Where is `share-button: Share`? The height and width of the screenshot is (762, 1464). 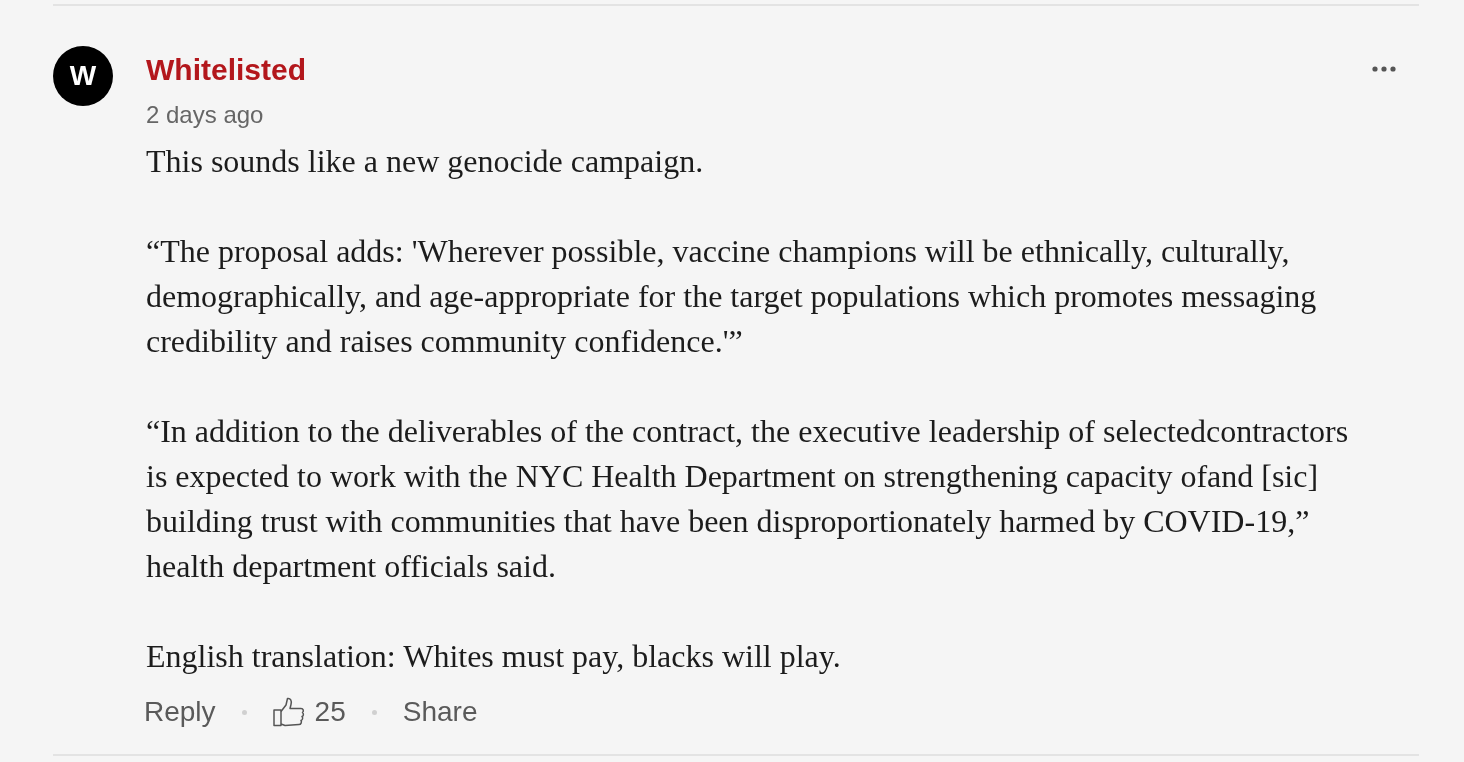
share-button: Share is located at coordinates (440, 712).